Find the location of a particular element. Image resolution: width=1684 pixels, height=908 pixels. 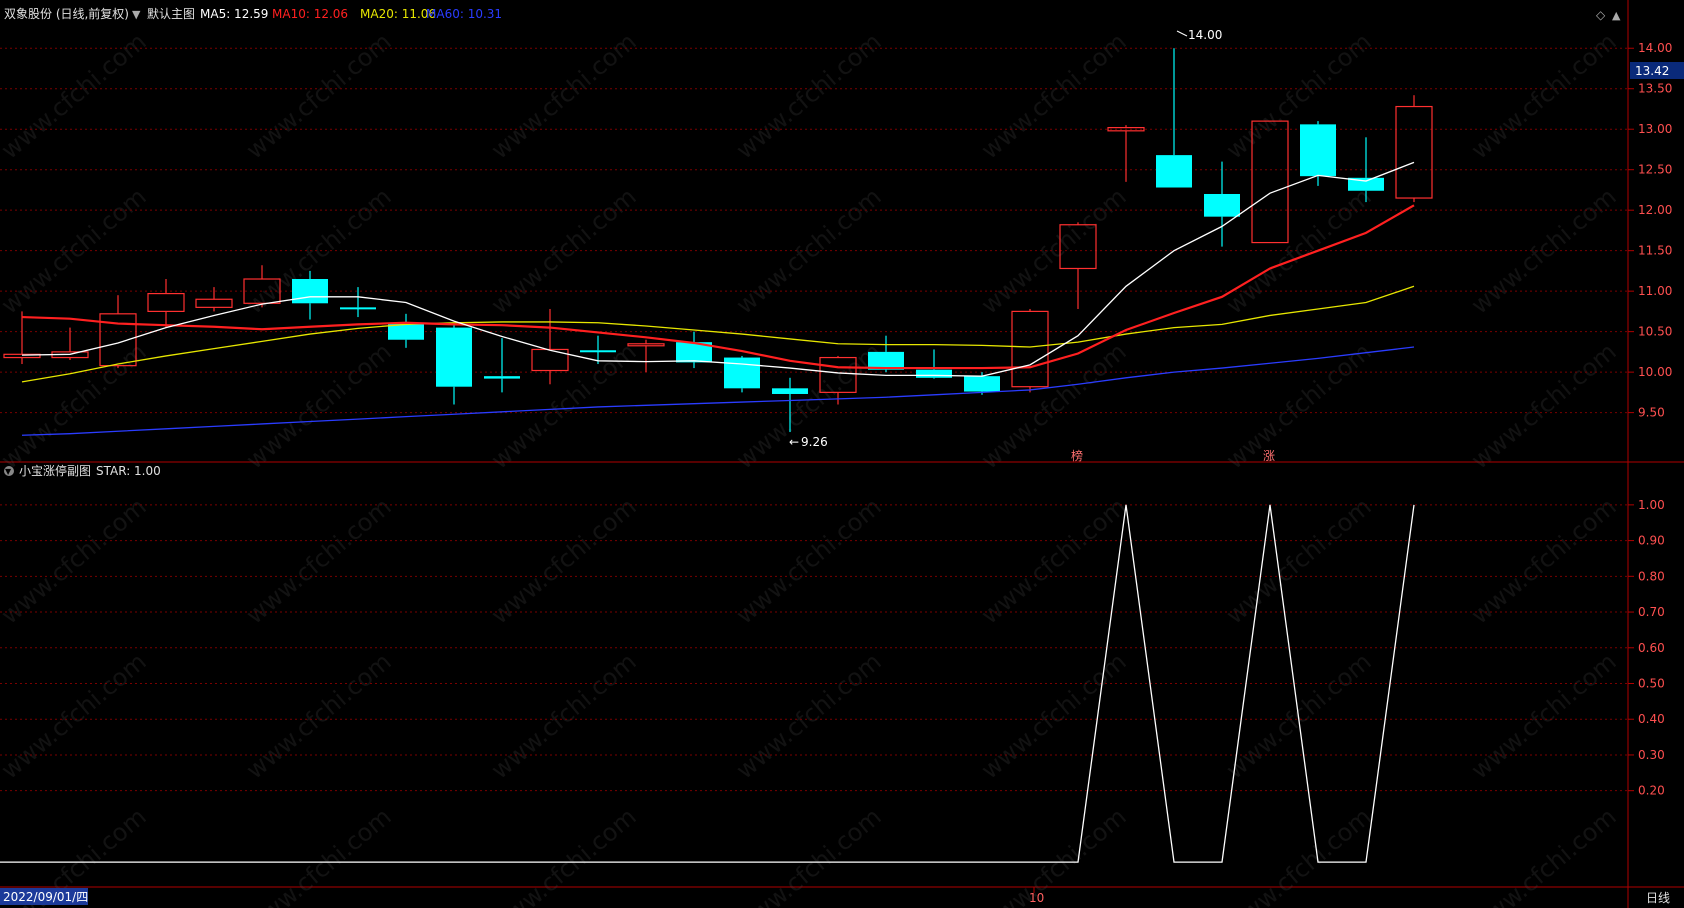

high-price-label: 14.00 is located at coordinates (1205, 35).